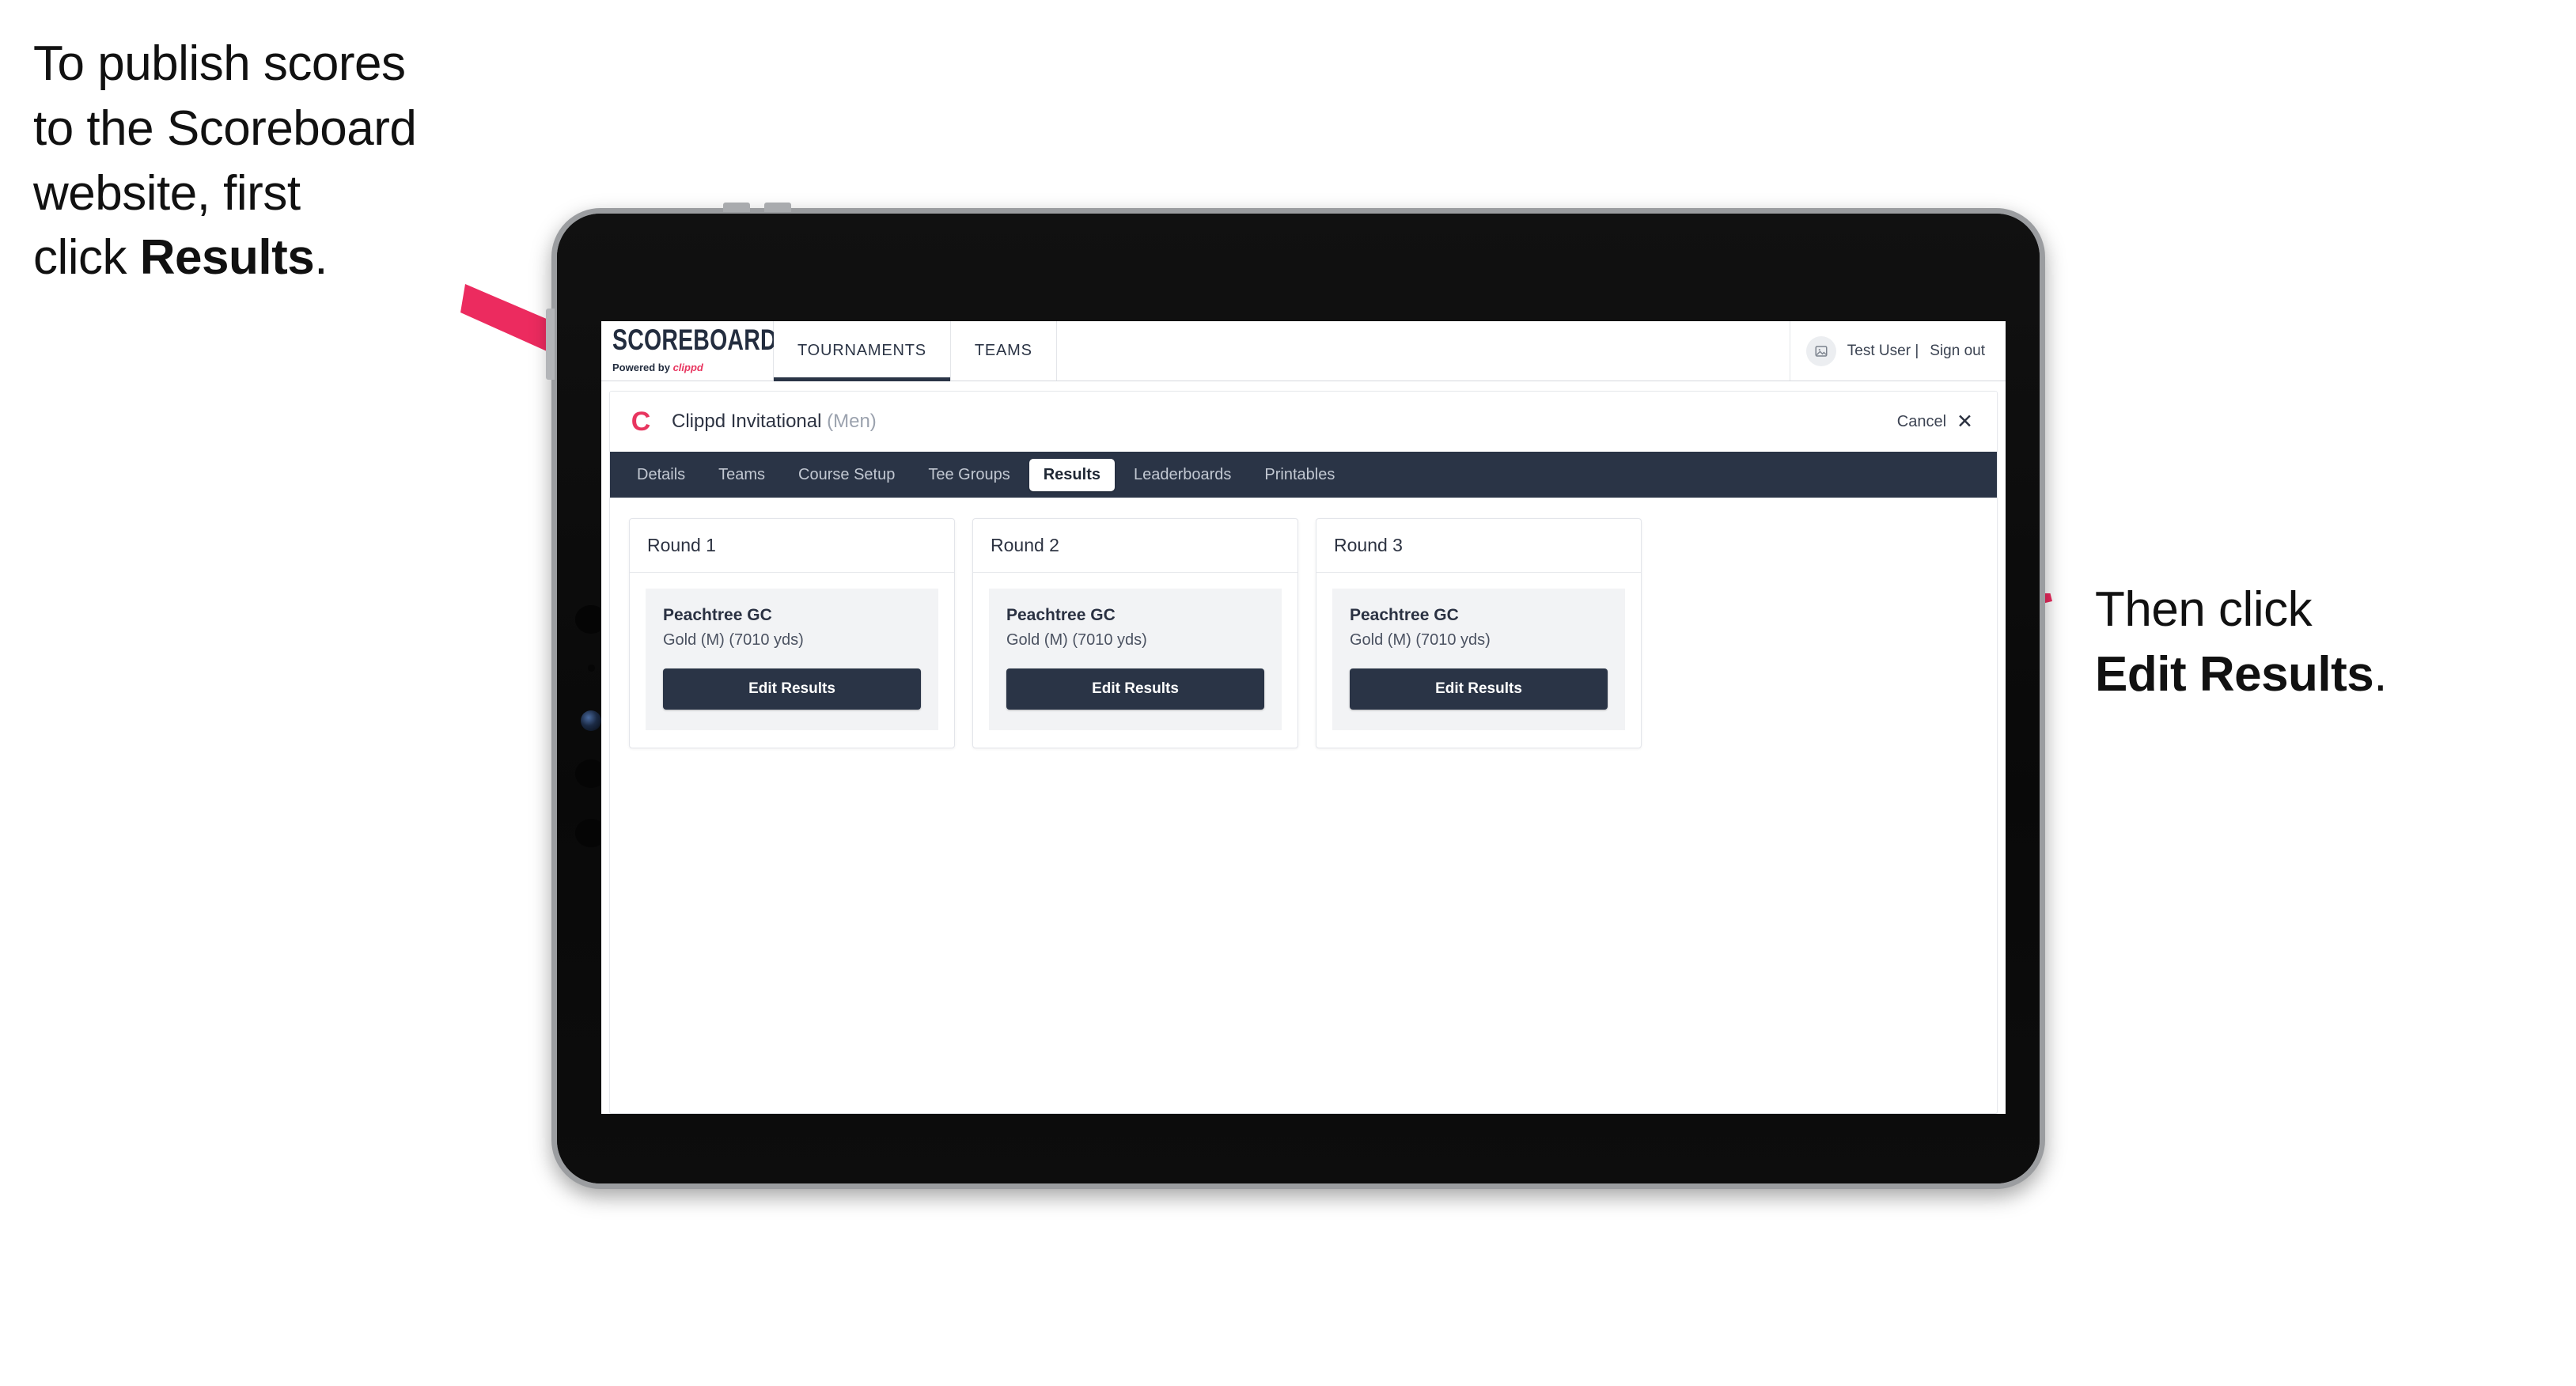 The height and width of the screenshot is (1386, 2576). What do you see at coordinates (687, 368) in the screenshot?
I see `brand-subtitle-clippd: clippd` at bounding box center [687, 368].